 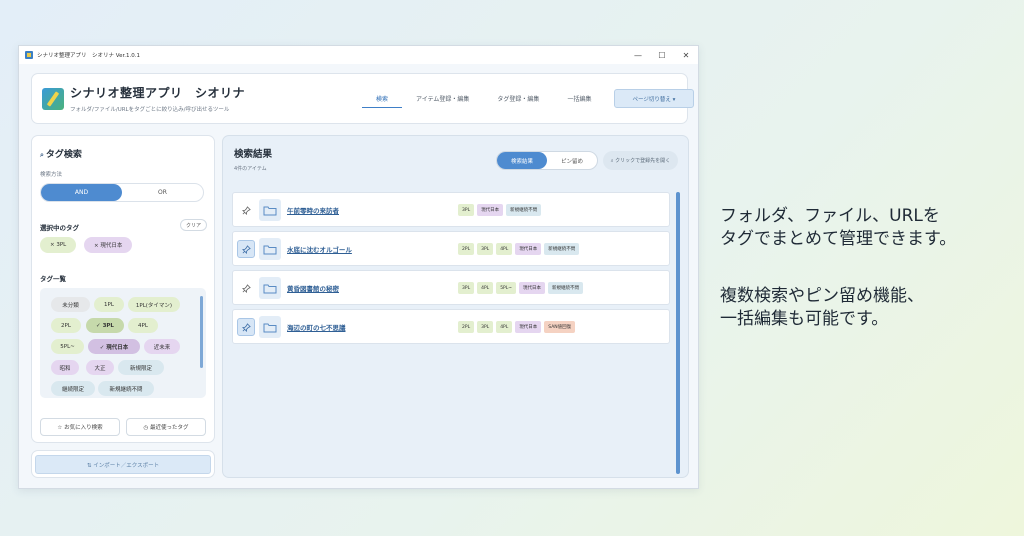 I want to click on close-icon: ✕, so click(x=686, y=55).